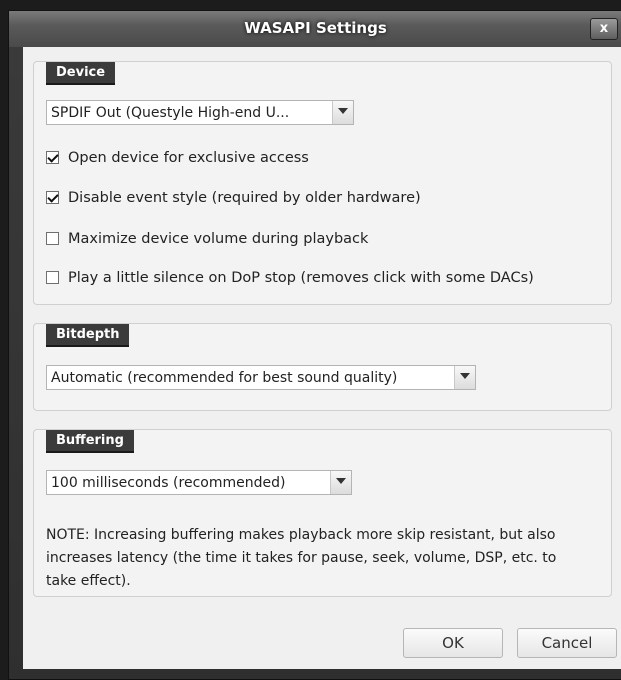 The width and height of the screenshot is (621, 680). What do you see at coordinates (52, 197) in the screenshot?
I see `disable-event-style-checkbox` at bounding box center [52, 197].